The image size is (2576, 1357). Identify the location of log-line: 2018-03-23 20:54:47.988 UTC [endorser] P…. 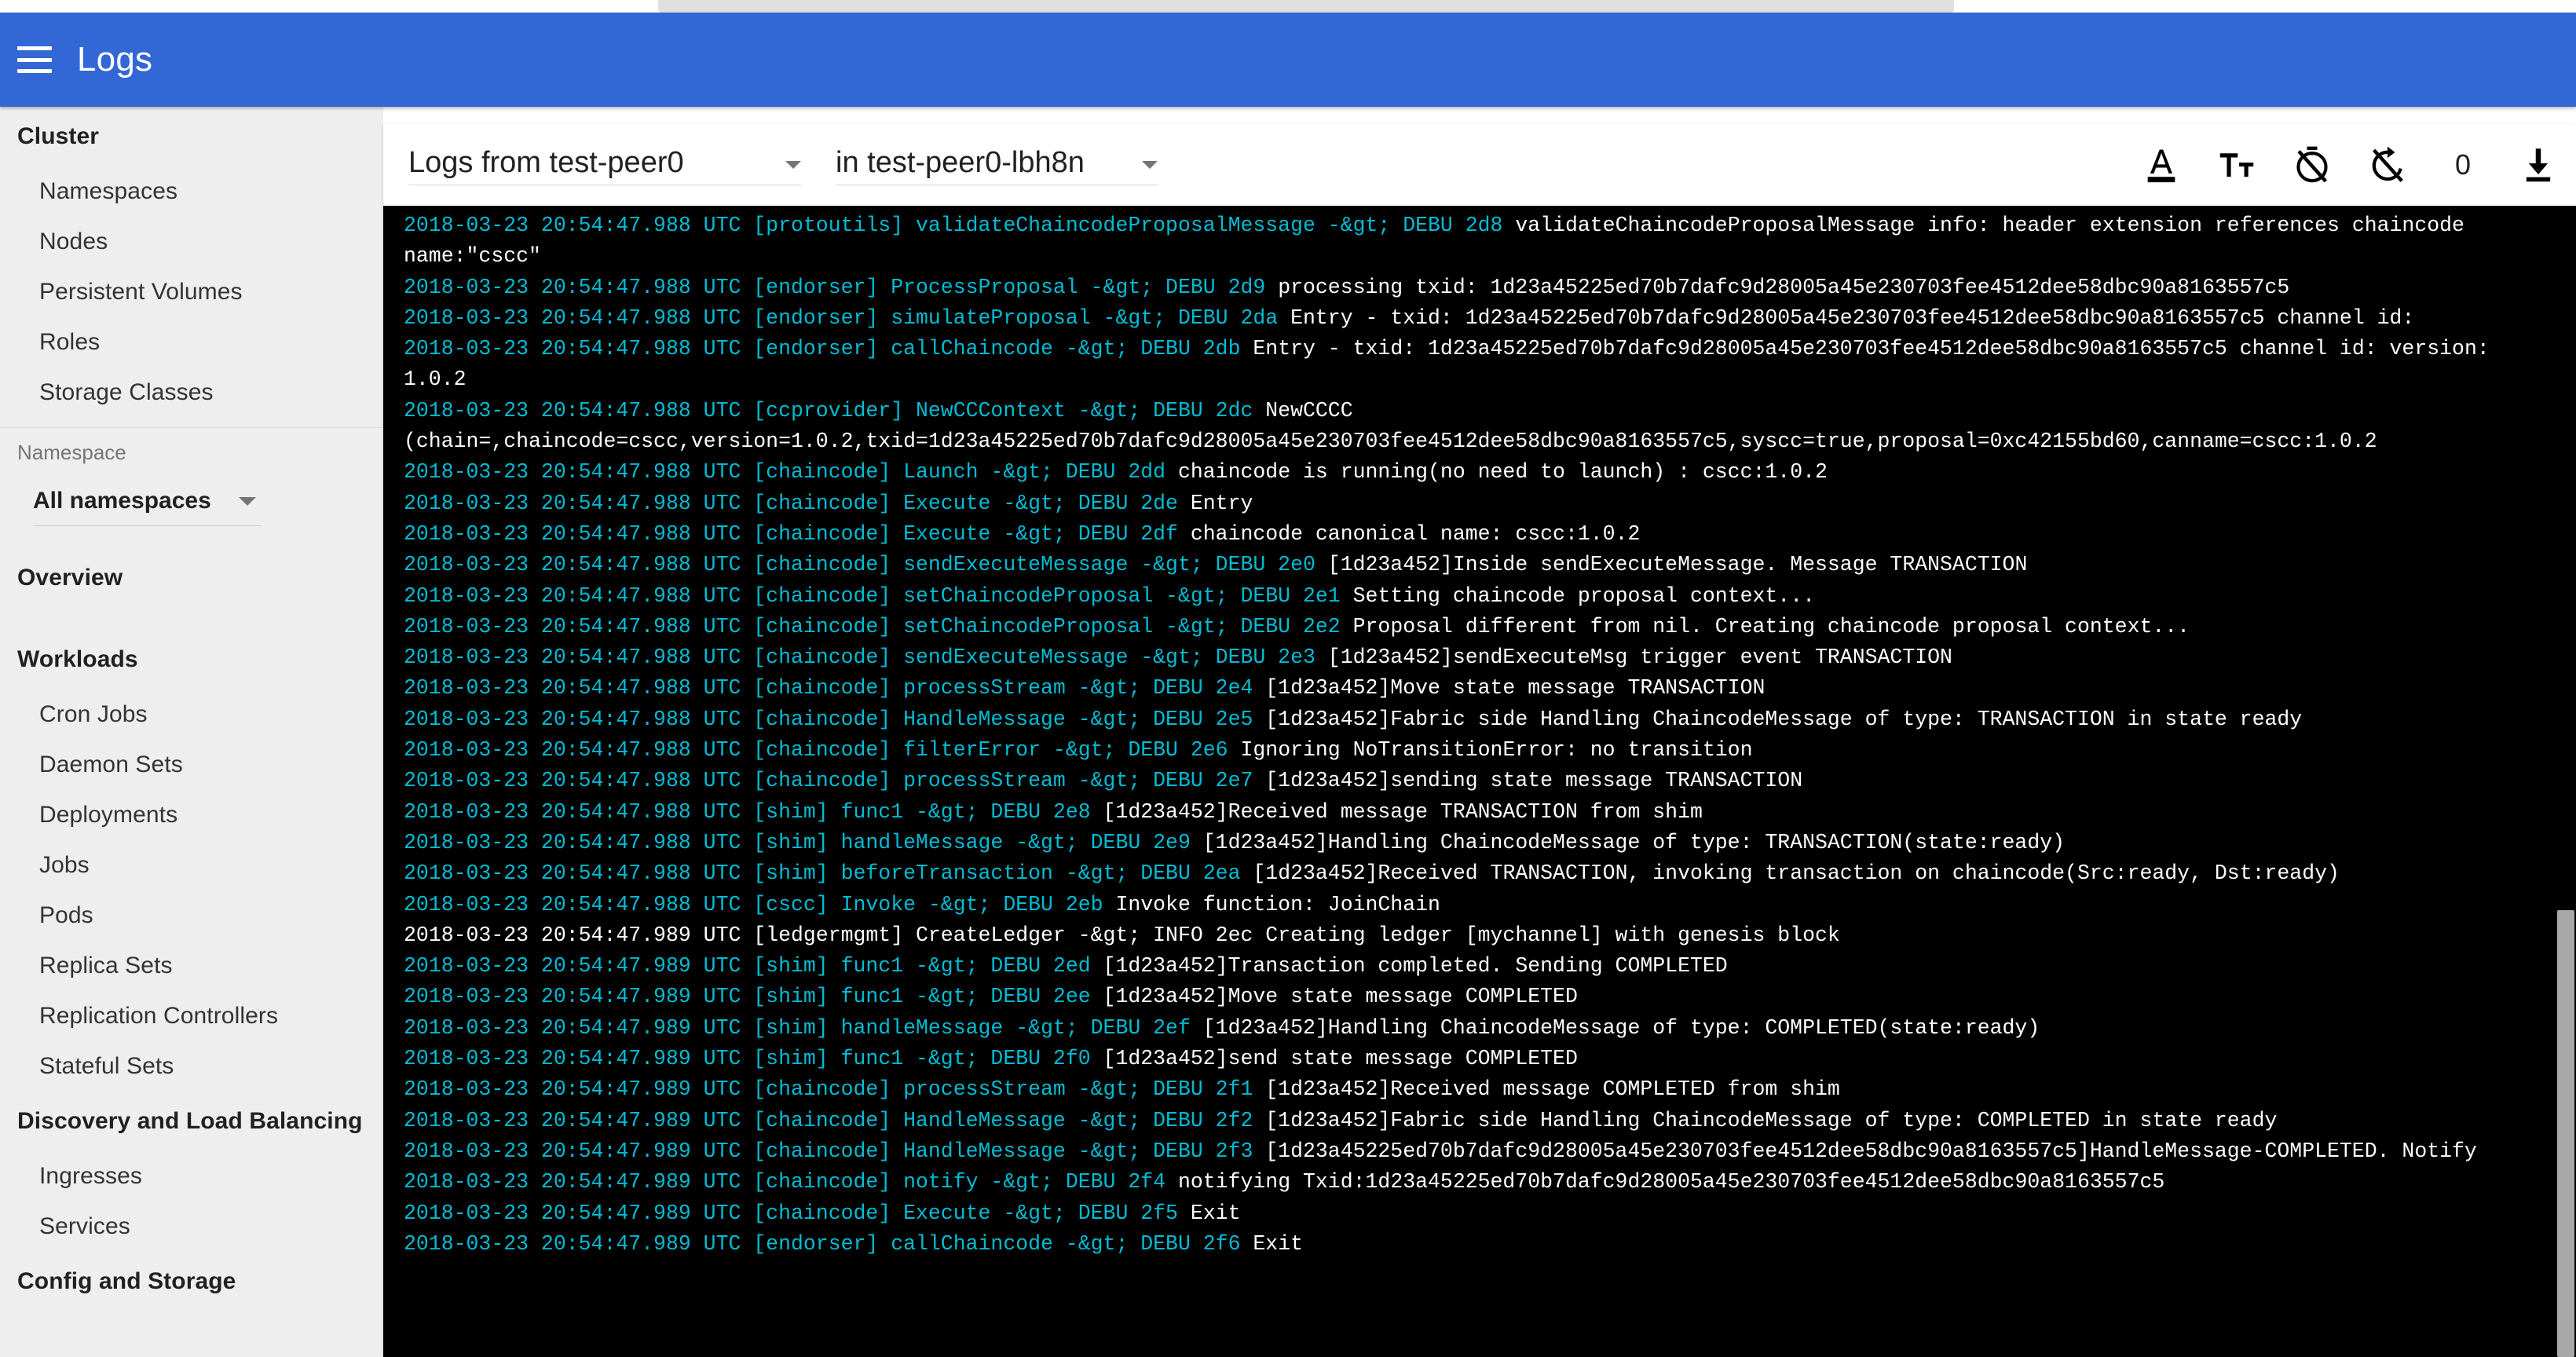
(1479, 287).